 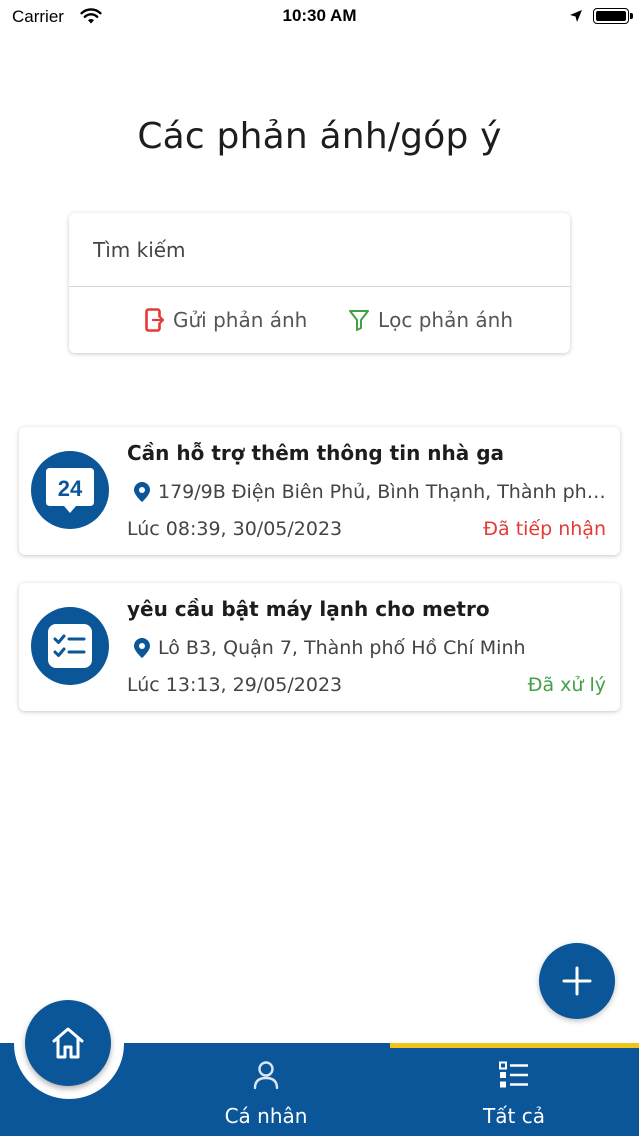 What do you see at coordinates (235, 529) in the screenshot?
I see `request-time: Lúc 08:39, 30/05/2023` at bounding box center [235, 529].